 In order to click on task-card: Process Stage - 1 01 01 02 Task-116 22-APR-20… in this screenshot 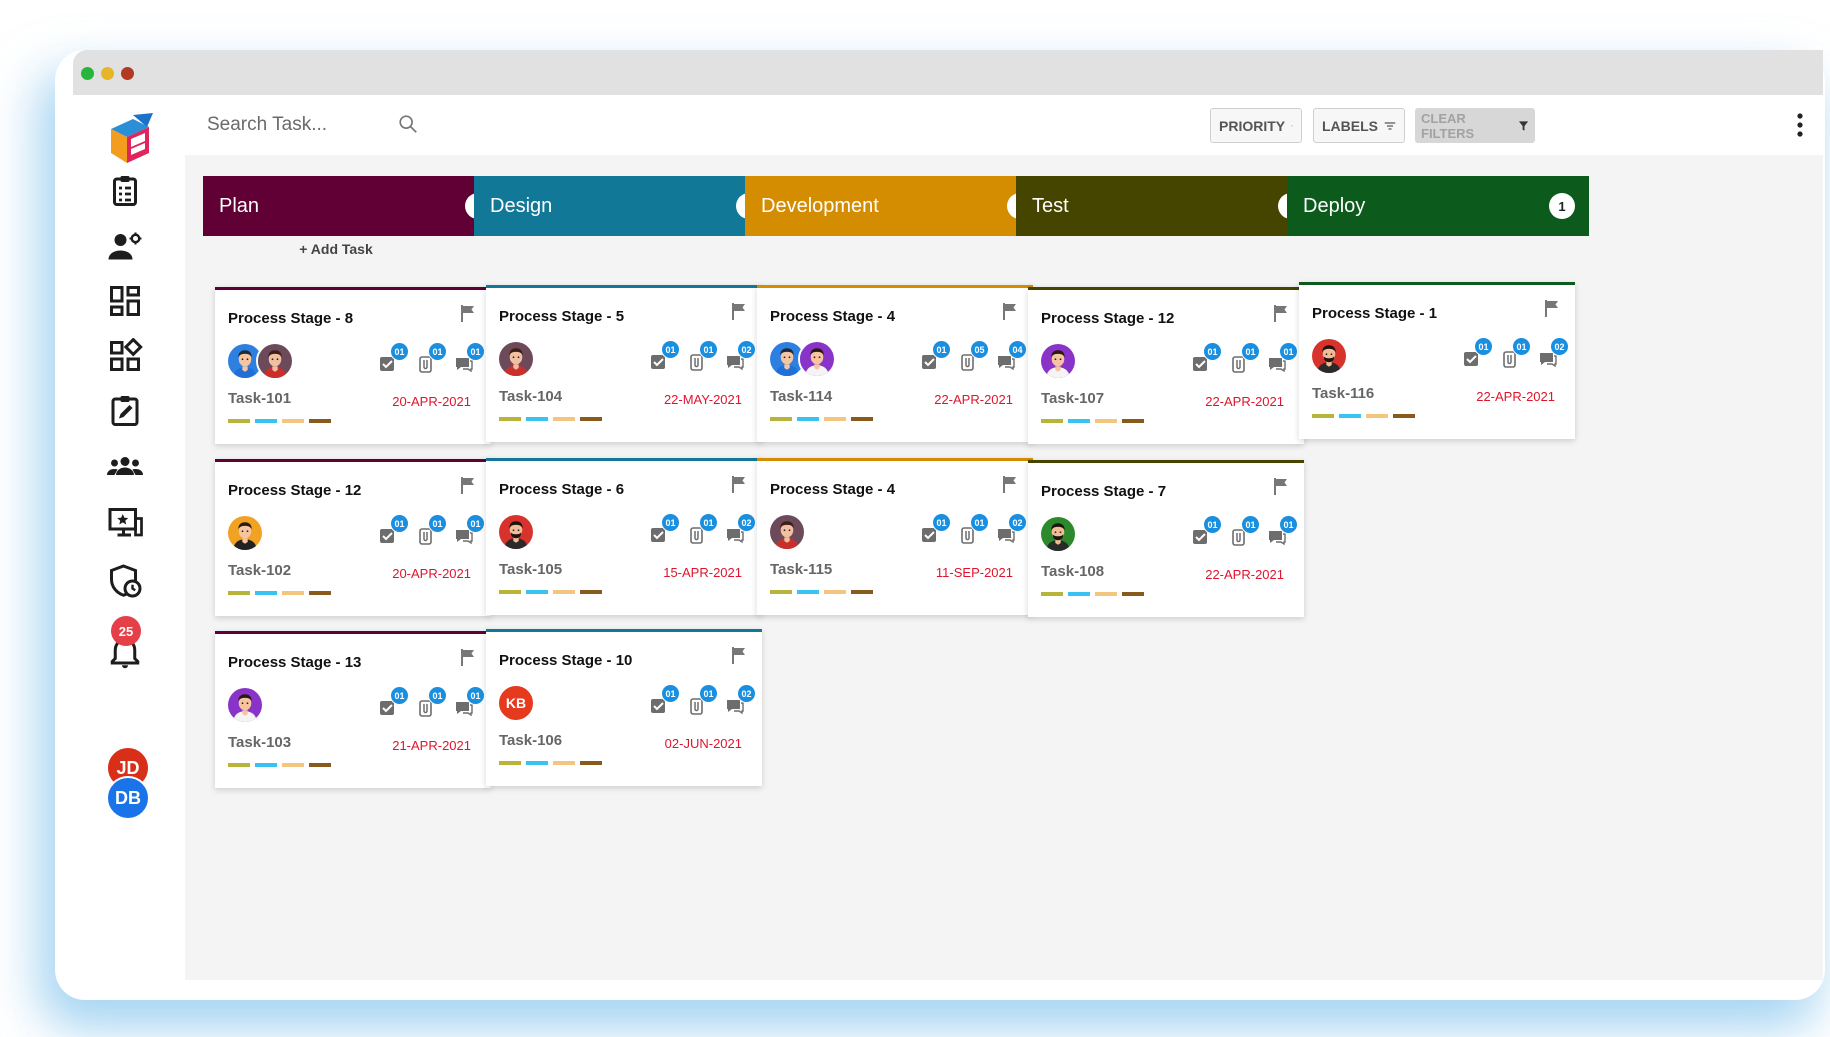, I will do `click(1437, 360)`.